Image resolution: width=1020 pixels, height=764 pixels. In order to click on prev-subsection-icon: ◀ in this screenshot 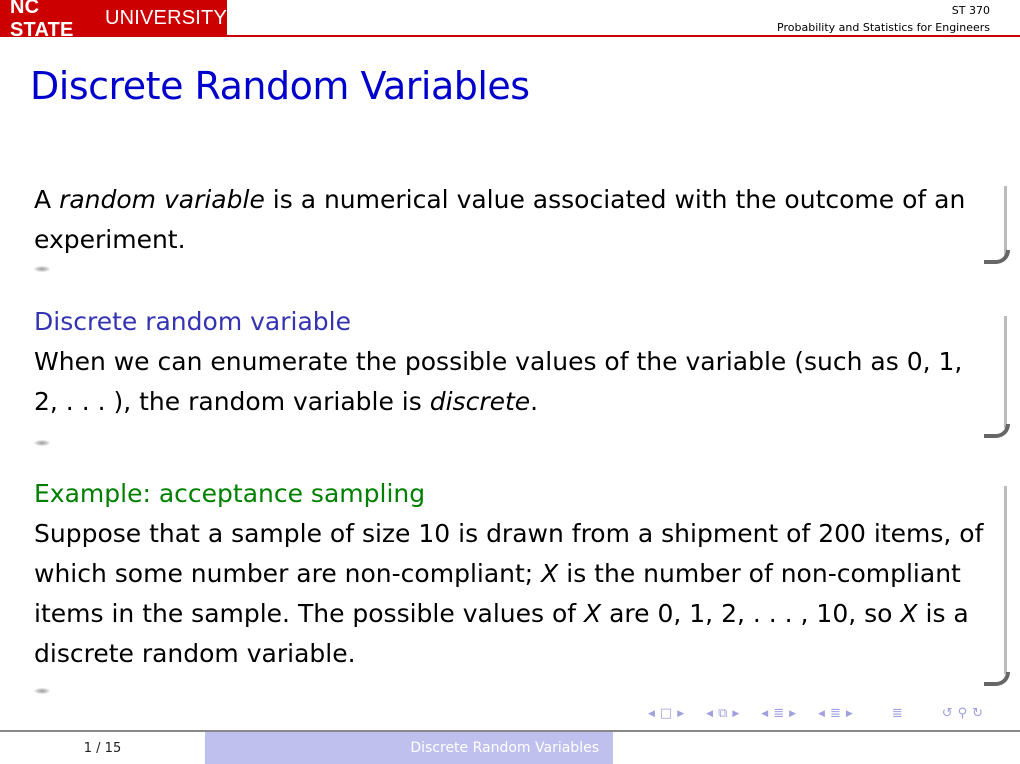, I will do `click(709, 714)`.